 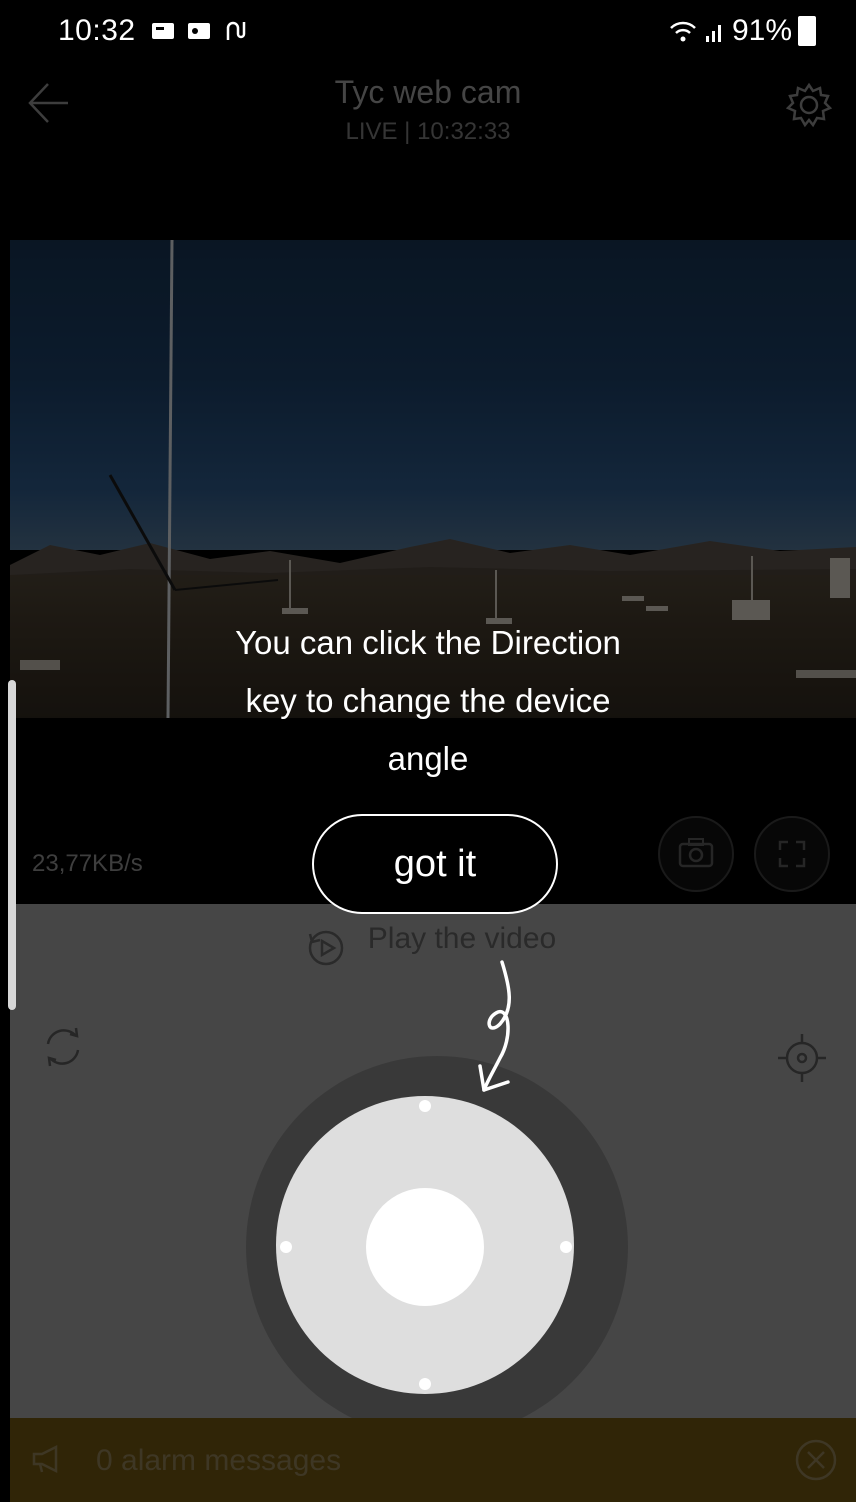 I want to click on live-status: LIVE | 10:32:33, so click(x=428, y=131).